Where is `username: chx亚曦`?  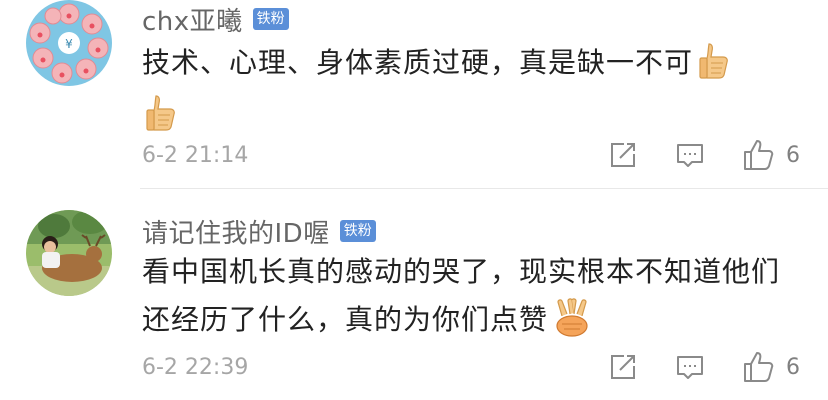 username: chx亚曦 is located at coordinates (192, 19).